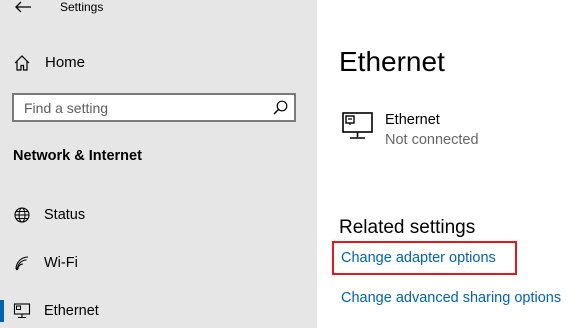 This screenshot has height=328, width=579. What do you see at coordinates (432, 140) in the screenshot?
I see `connection-status: Not connected` at bounding box center [432, 140].